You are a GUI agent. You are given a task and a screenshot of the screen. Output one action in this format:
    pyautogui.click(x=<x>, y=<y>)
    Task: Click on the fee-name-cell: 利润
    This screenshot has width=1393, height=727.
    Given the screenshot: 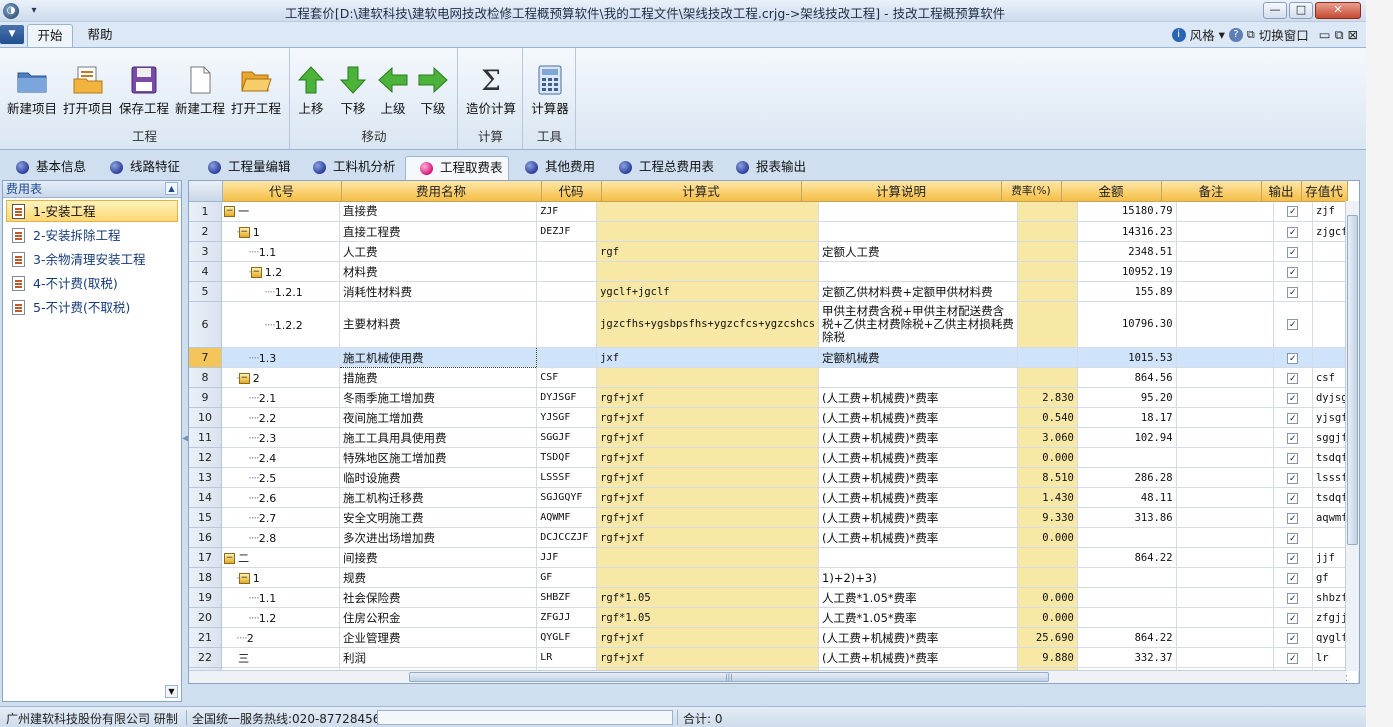 What is the action you would take?
    pyautogui.click(x=438, y=657)
    